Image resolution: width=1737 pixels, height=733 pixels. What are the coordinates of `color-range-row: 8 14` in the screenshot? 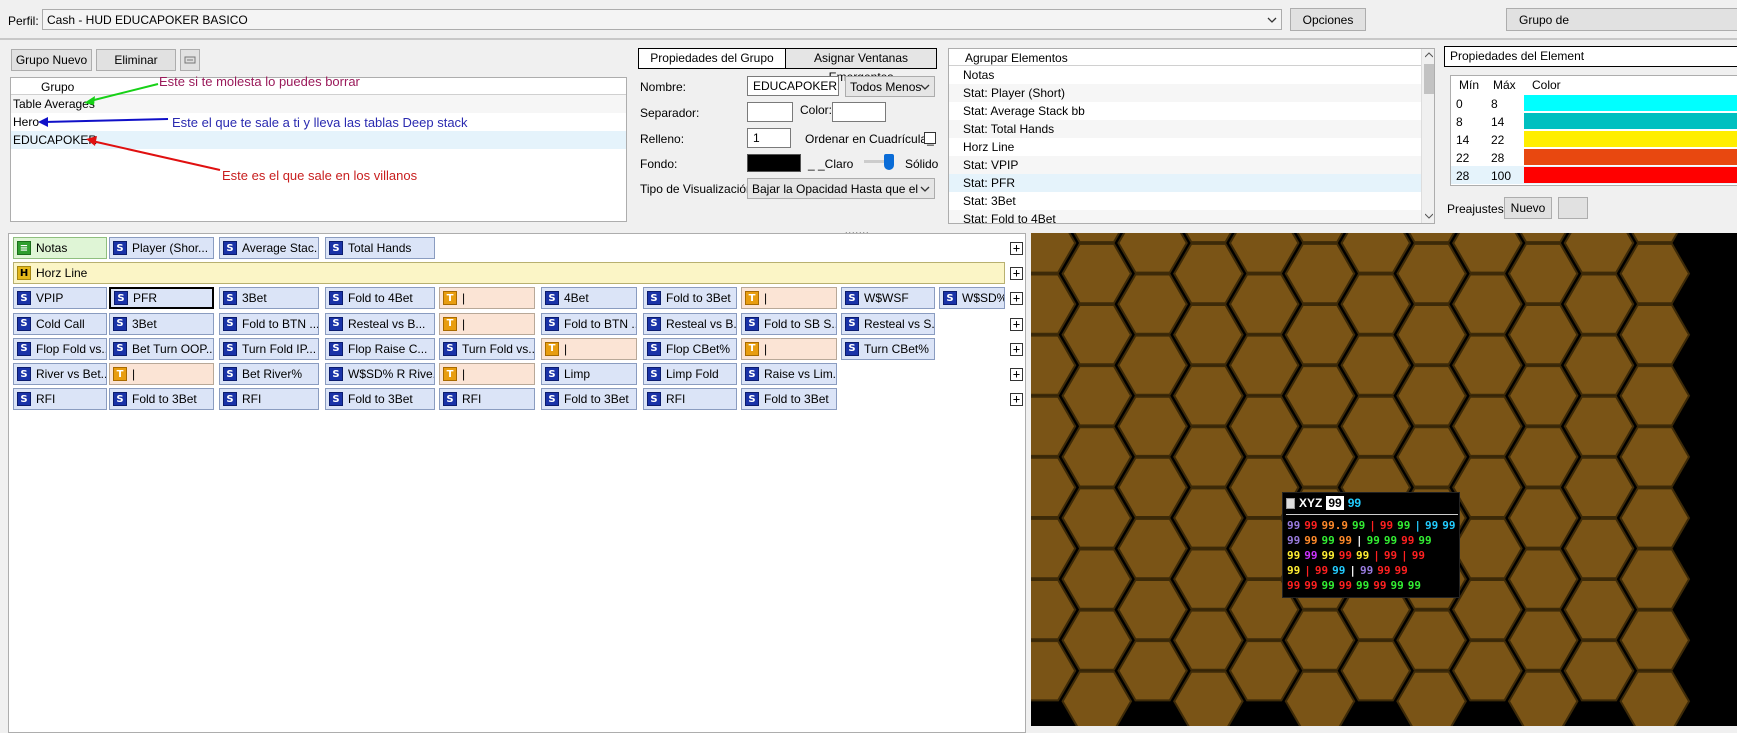 It's located at (1594, 121).